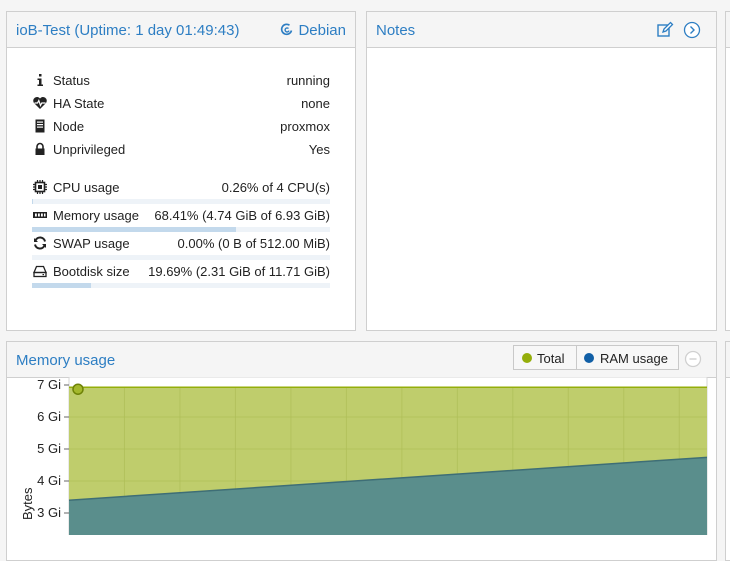 The height and width of the screenshot is (561, 730). Describe the element at coordinates (728, 30) in the screenshot. I see `next-panel-header` at that location.